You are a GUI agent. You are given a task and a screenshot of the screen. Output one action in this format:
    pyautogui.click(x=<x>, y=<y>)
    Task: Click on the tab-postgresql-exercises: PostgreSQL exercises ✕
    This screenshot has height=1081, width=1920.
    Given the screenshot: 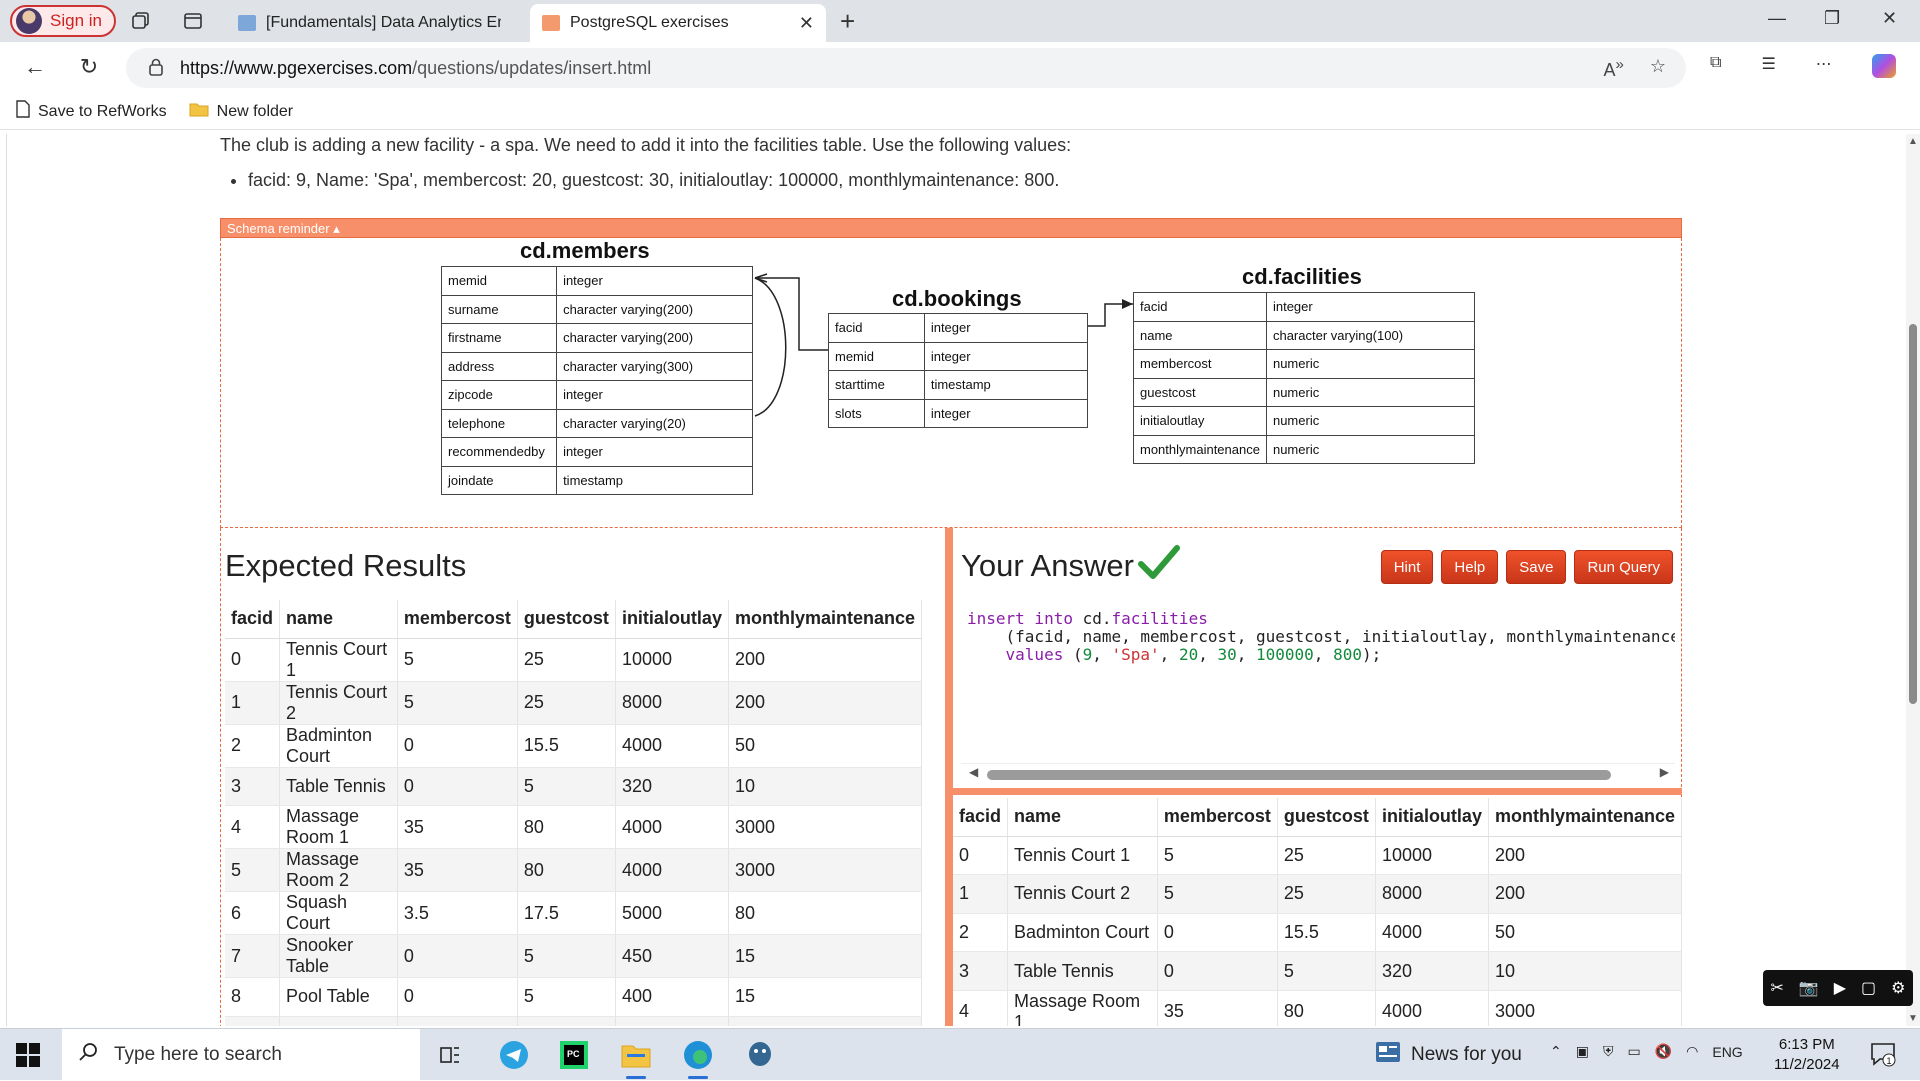 What is the action you would take?
    pyautogui.click(x=678, y=23)
    